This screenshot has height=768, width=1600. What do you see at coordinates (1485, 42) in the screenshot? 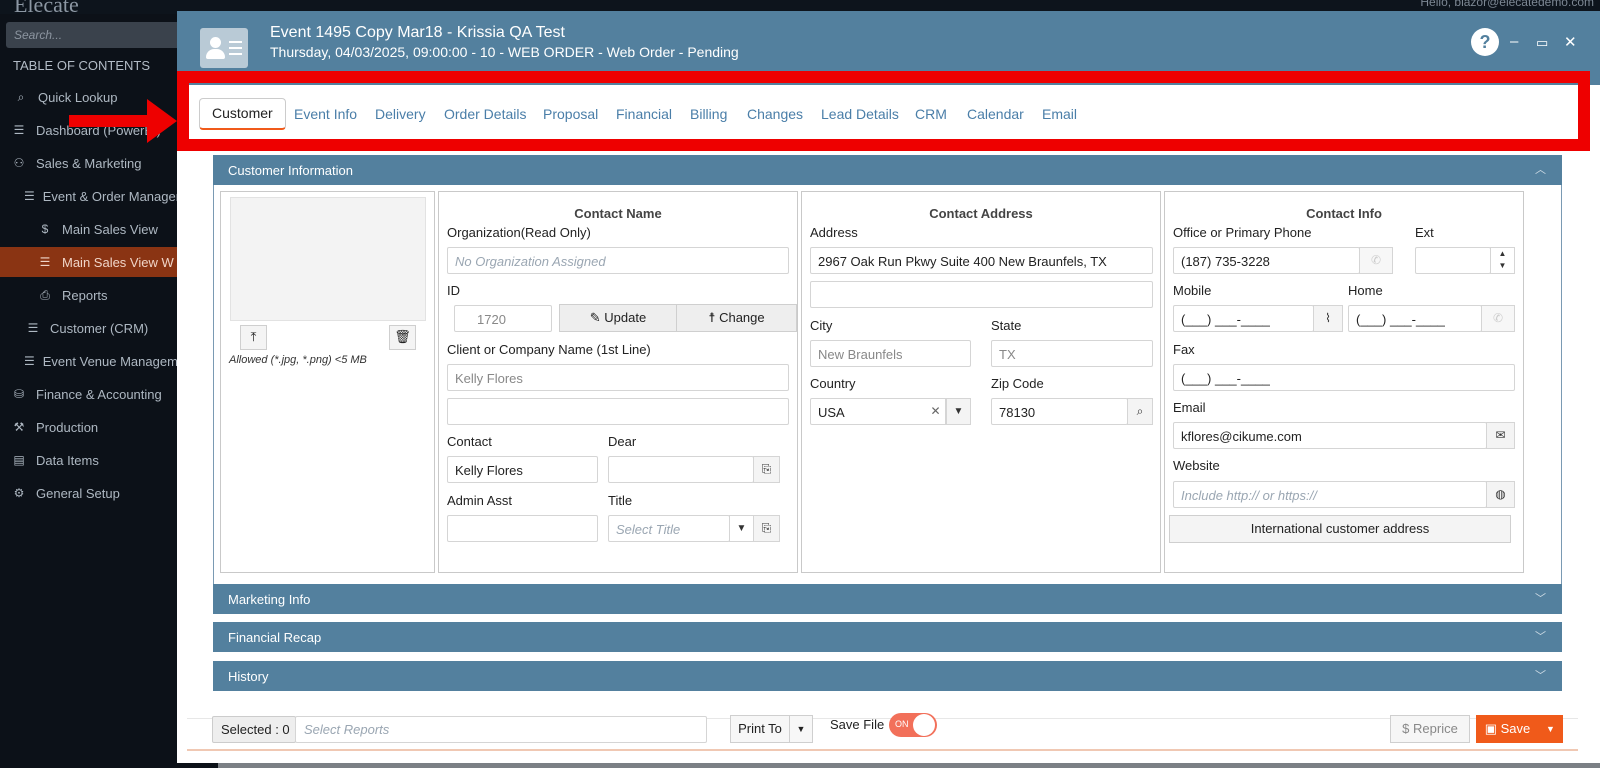
I see `help-icon: ?` at bounding box center [1485, 42].